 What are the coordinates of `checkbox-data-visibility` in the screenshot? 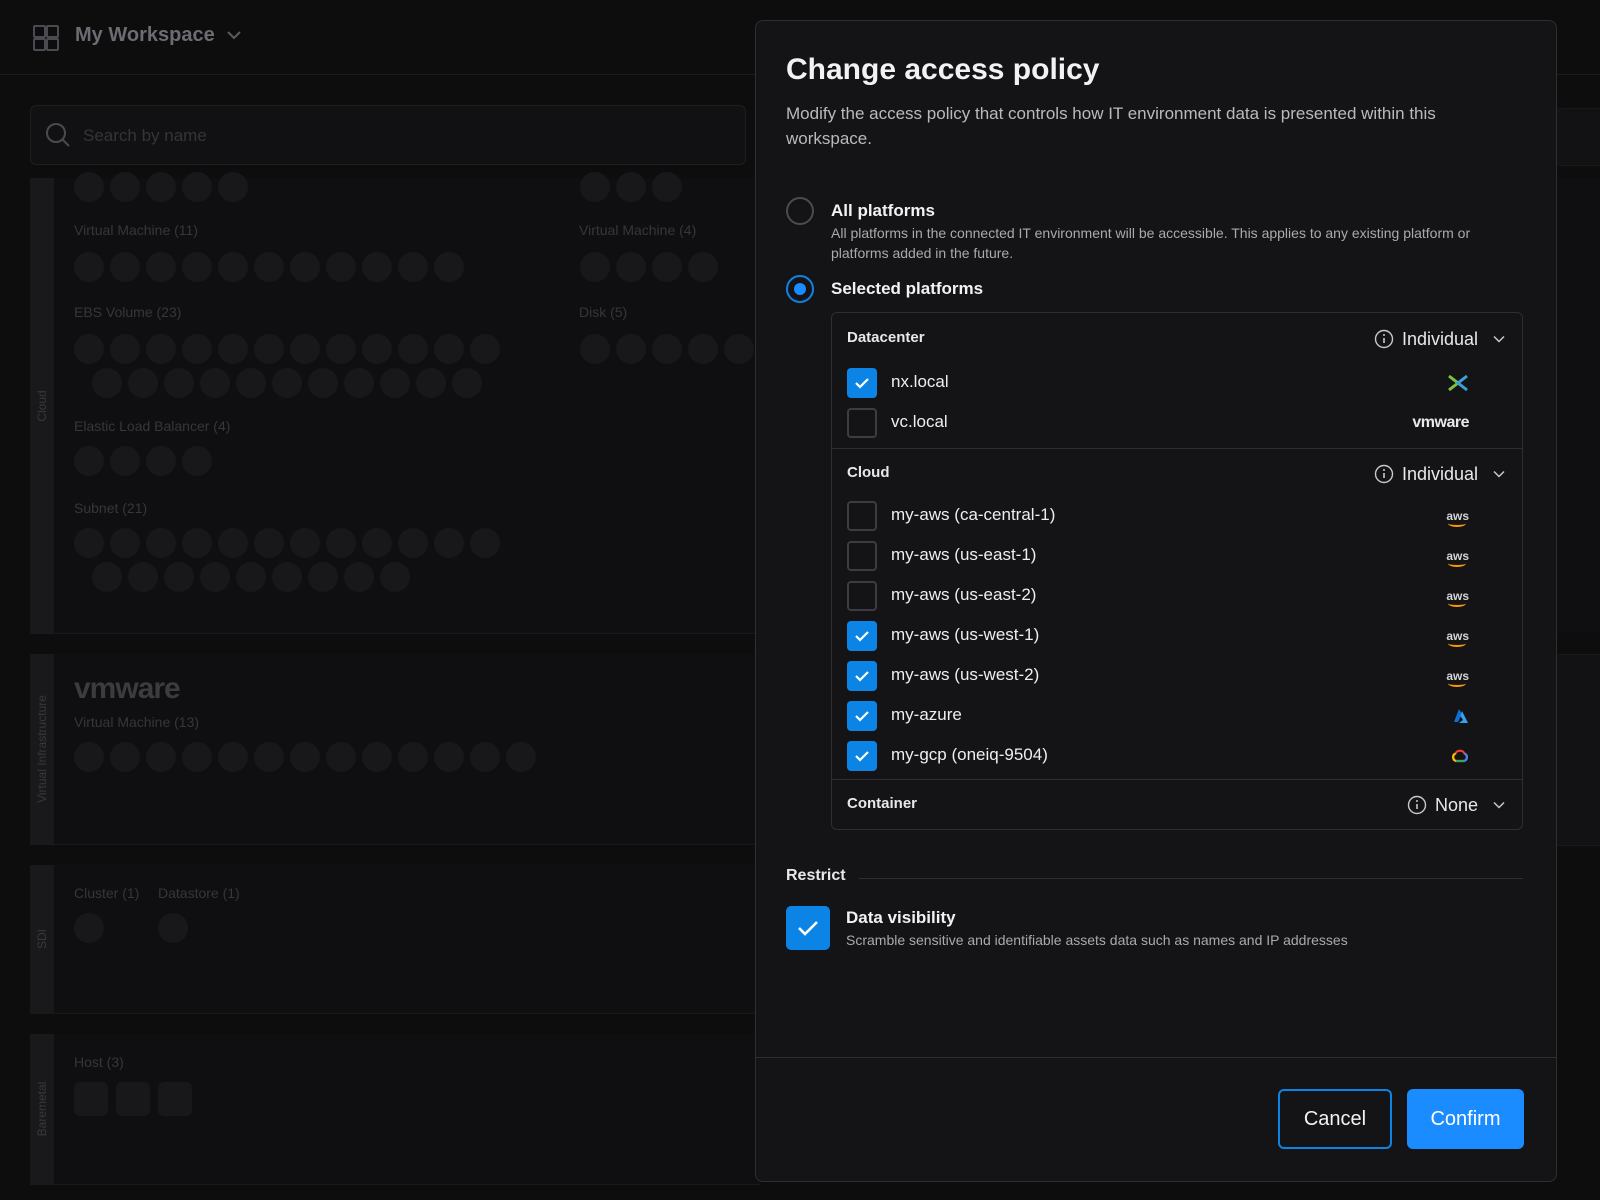 It's located at (808, 928).